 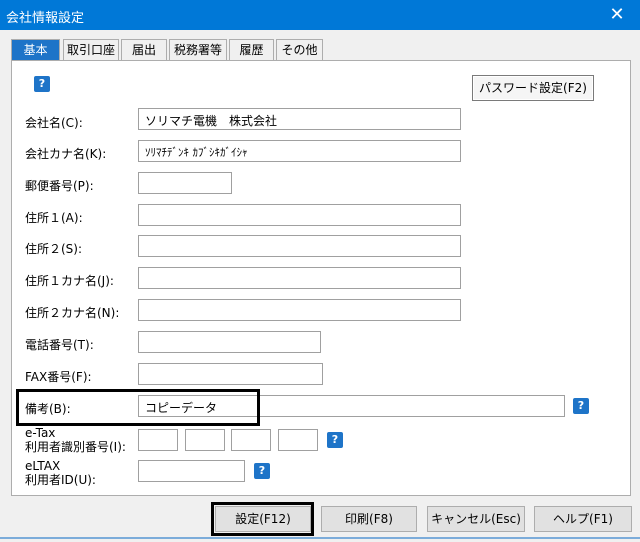 What do you see at coordinates (320, 538) in the screenshot?
I see `bottom-border` at bounding box center [320, 538].